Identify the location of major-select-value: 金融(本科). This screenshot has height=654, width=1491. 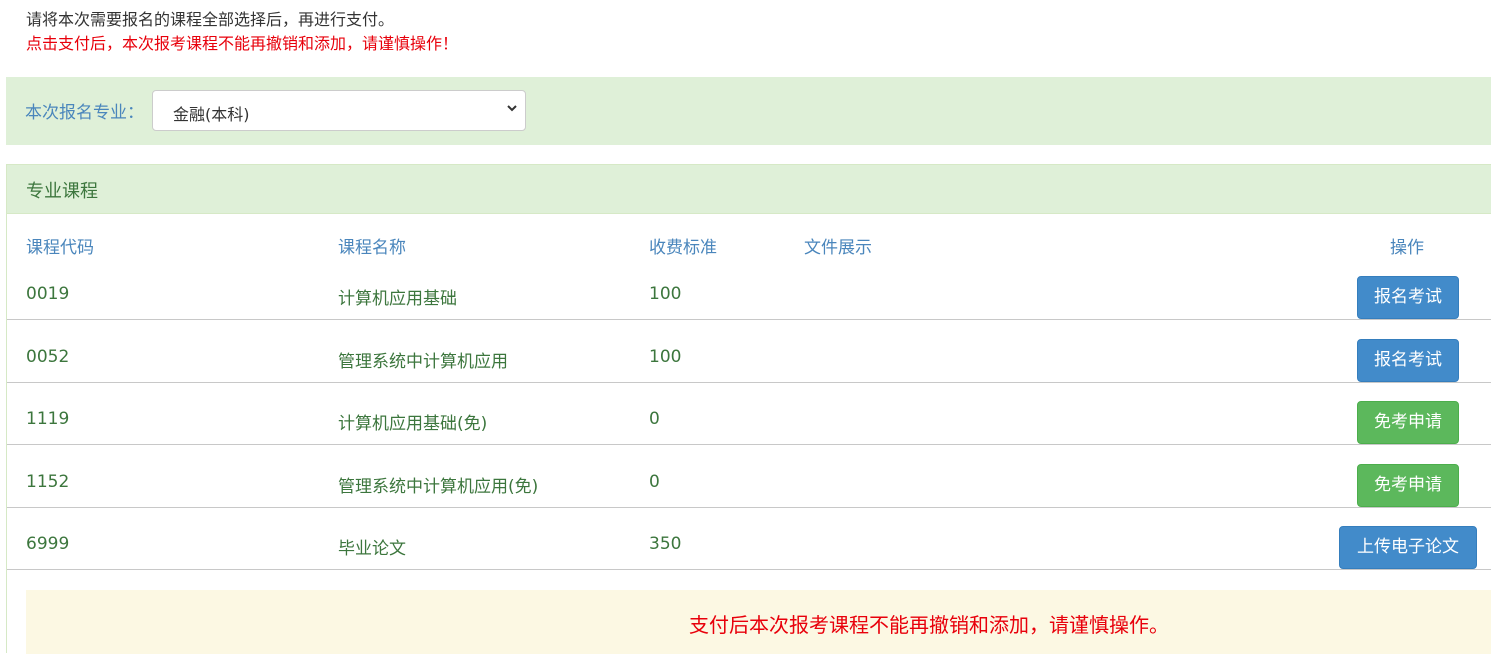
(211, 114).